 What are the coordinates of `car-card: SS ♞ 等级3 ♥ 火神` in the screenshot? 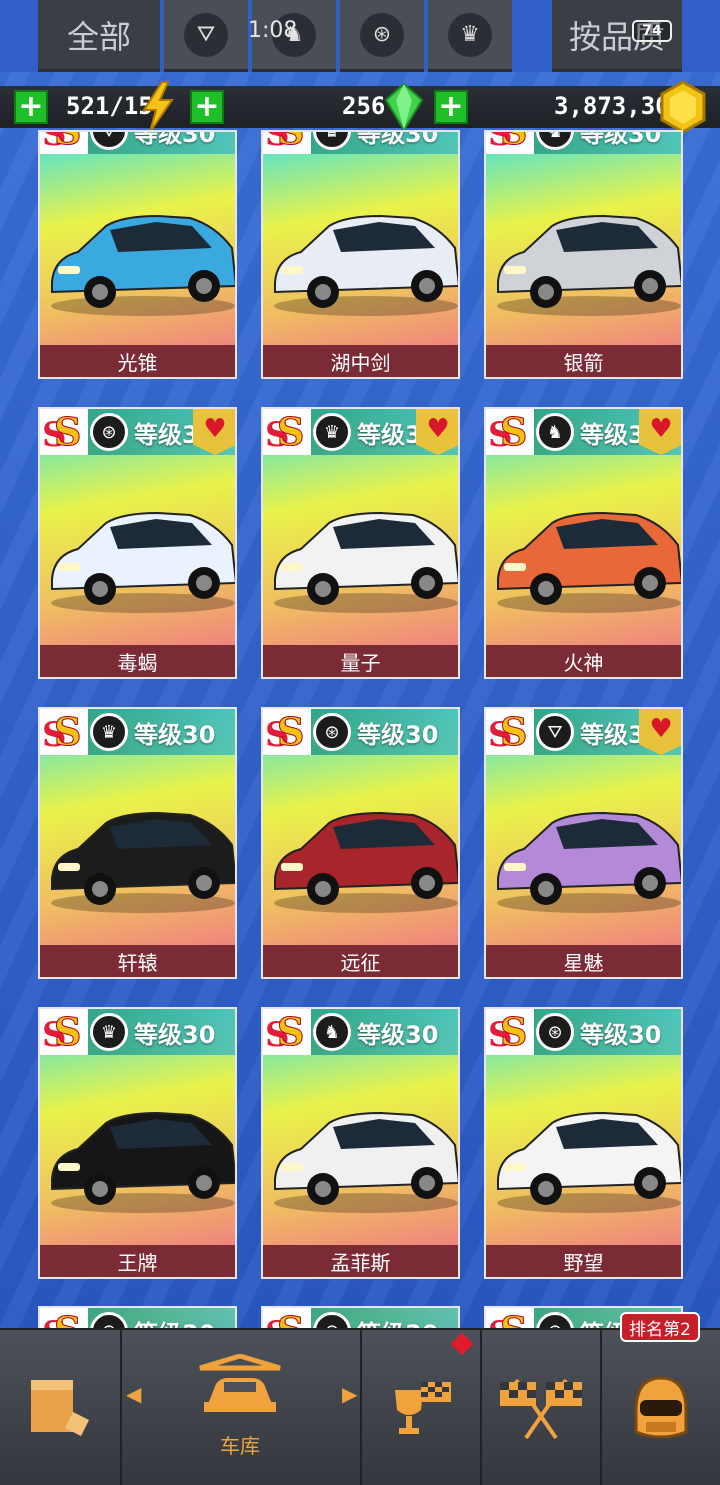 It's located at (583, 543).